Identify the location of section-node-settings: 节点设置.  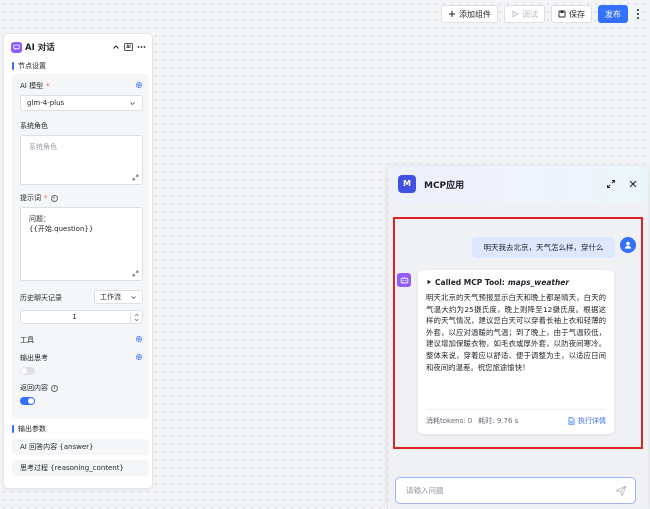
(29, 66).